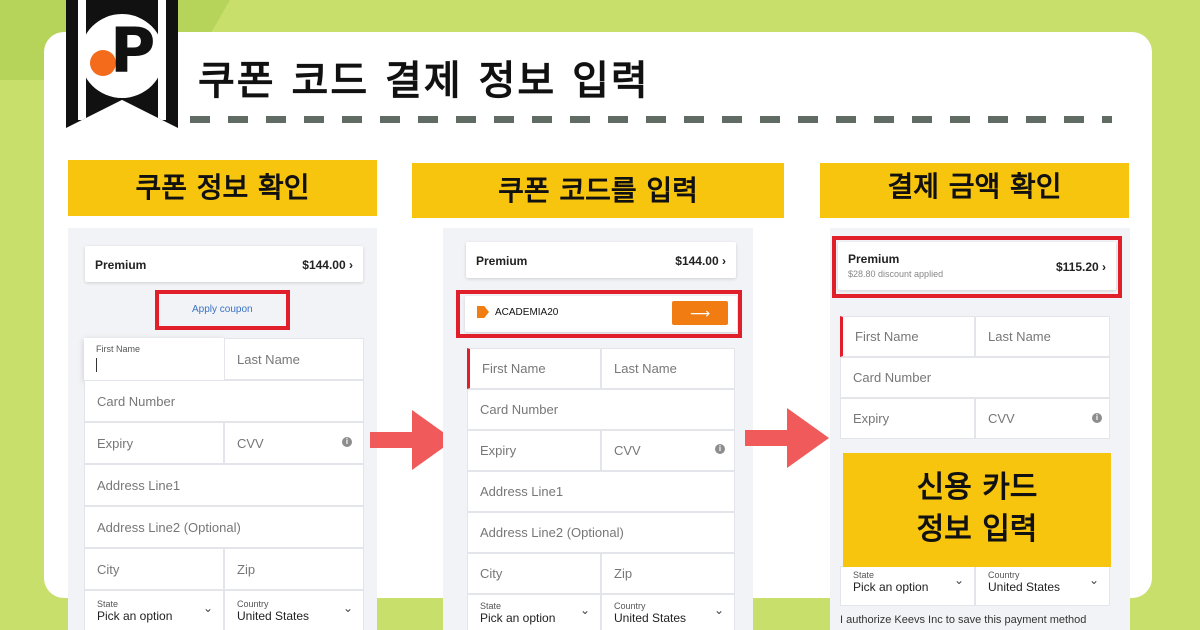 The height and width of the screenshot is (630, 1200). What do you see at coordinates (977, 510) in the screenshot?
I see `card-info-overlay: 신용 카드 정보 입력` at bounding box center [977, 510].